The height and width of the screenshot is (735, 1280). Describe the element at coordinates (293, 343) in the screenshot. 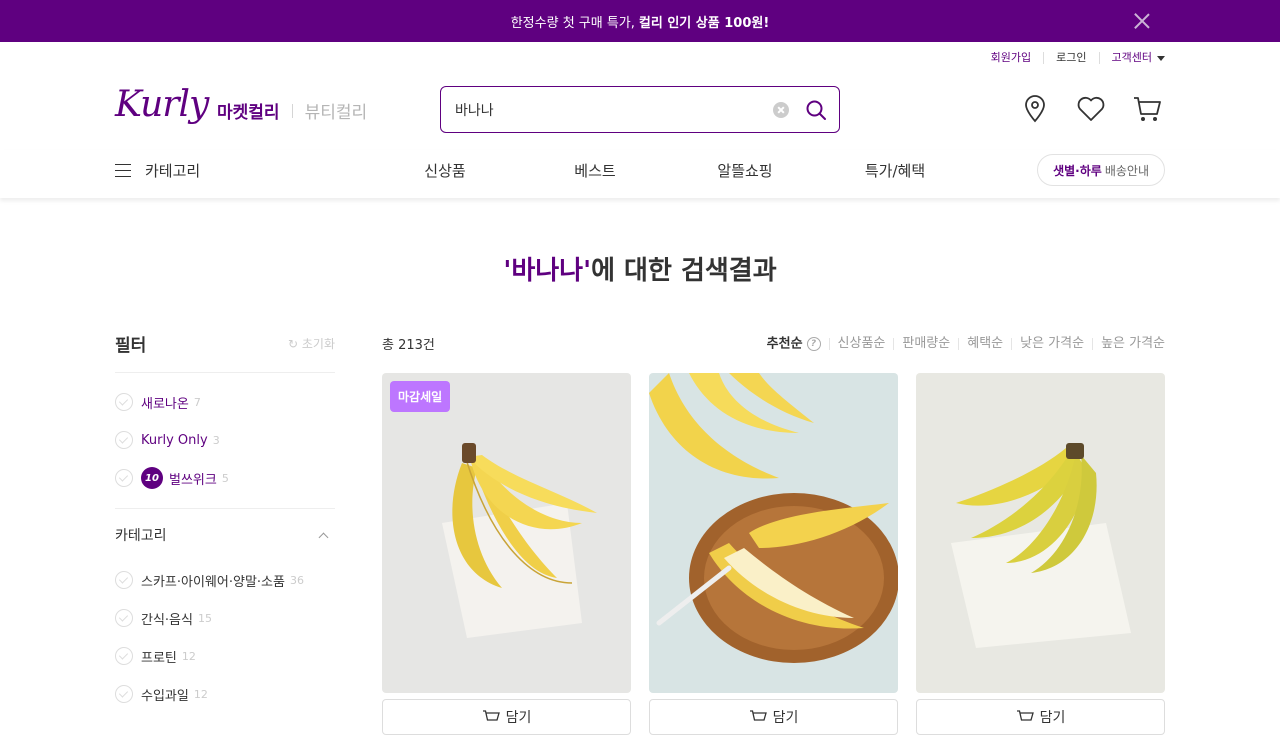

I see `refresh-icon: ↻` at that location.